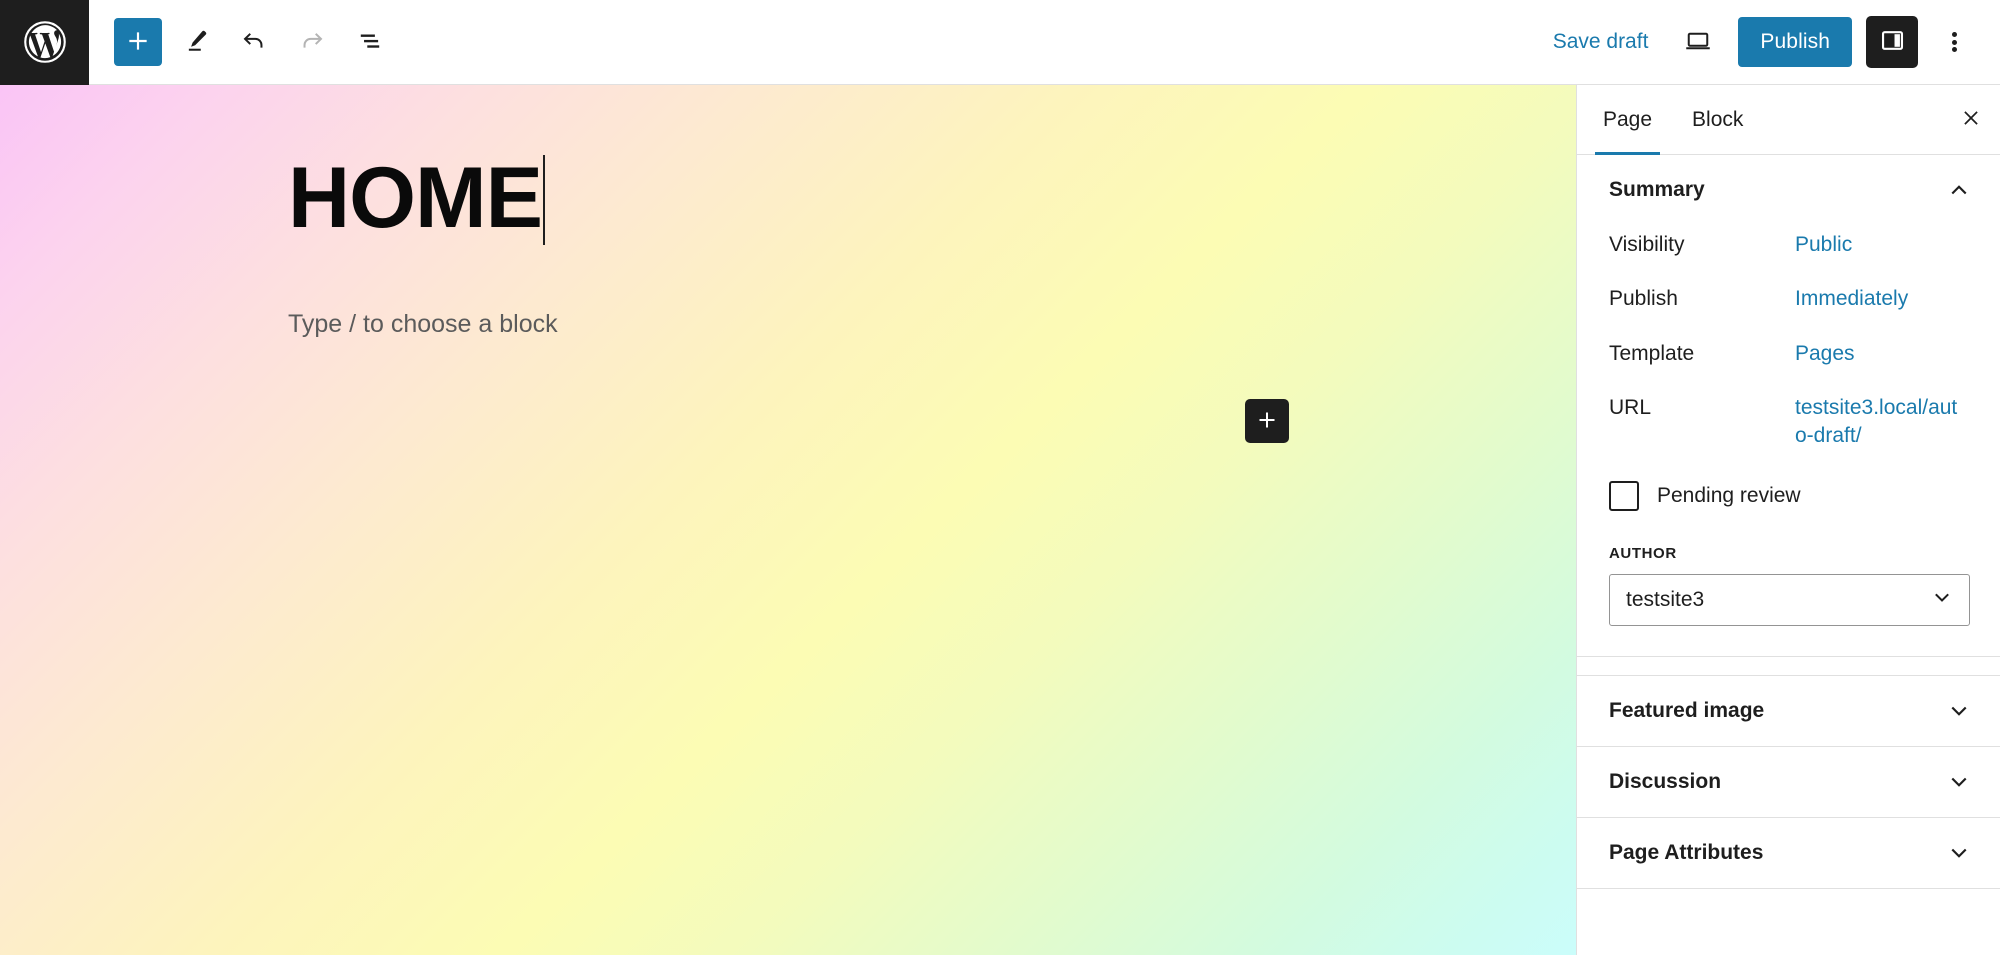  Describe the element at coordinates (1627, 120) in the screenshot. I see `tab-page: Page` at that location.